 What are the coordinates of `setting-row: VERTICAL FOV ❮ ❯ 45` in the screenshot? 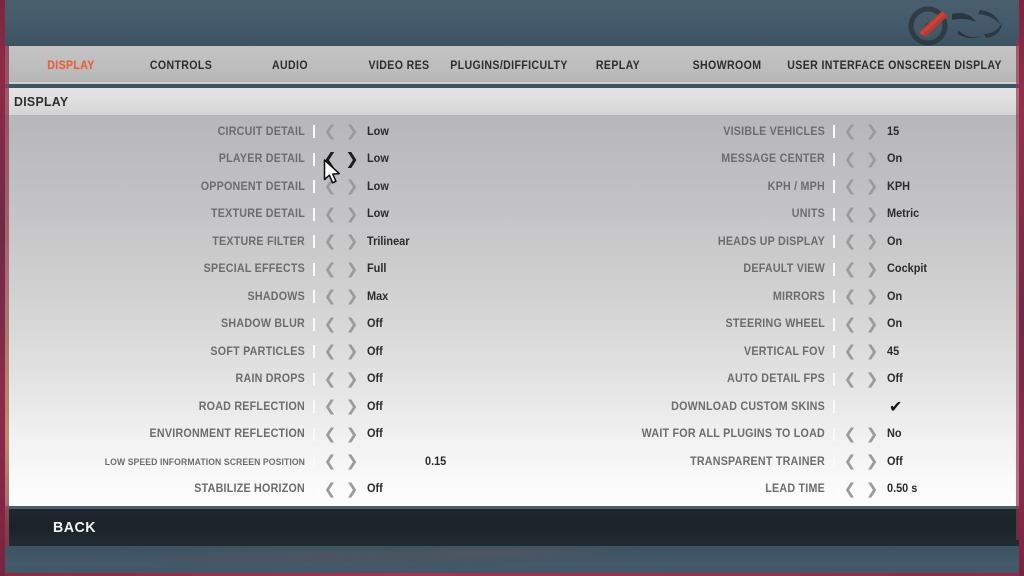 It's located at (775, 352).